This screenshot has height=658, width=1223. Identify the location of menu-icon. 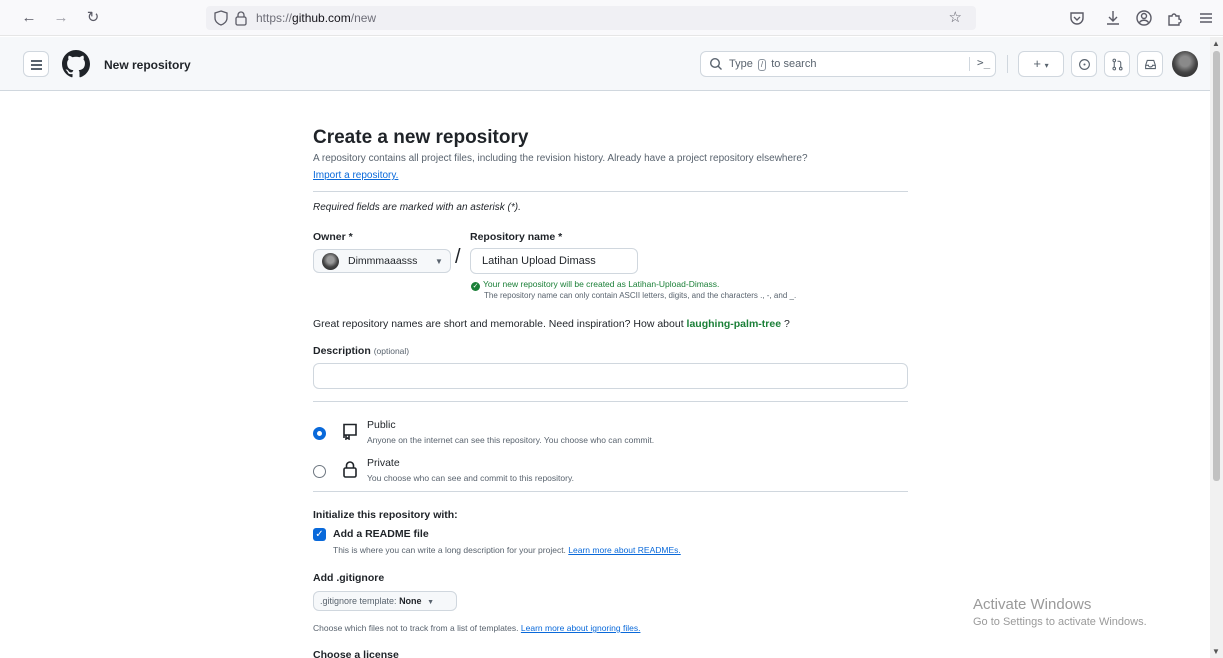
(1206, 18).